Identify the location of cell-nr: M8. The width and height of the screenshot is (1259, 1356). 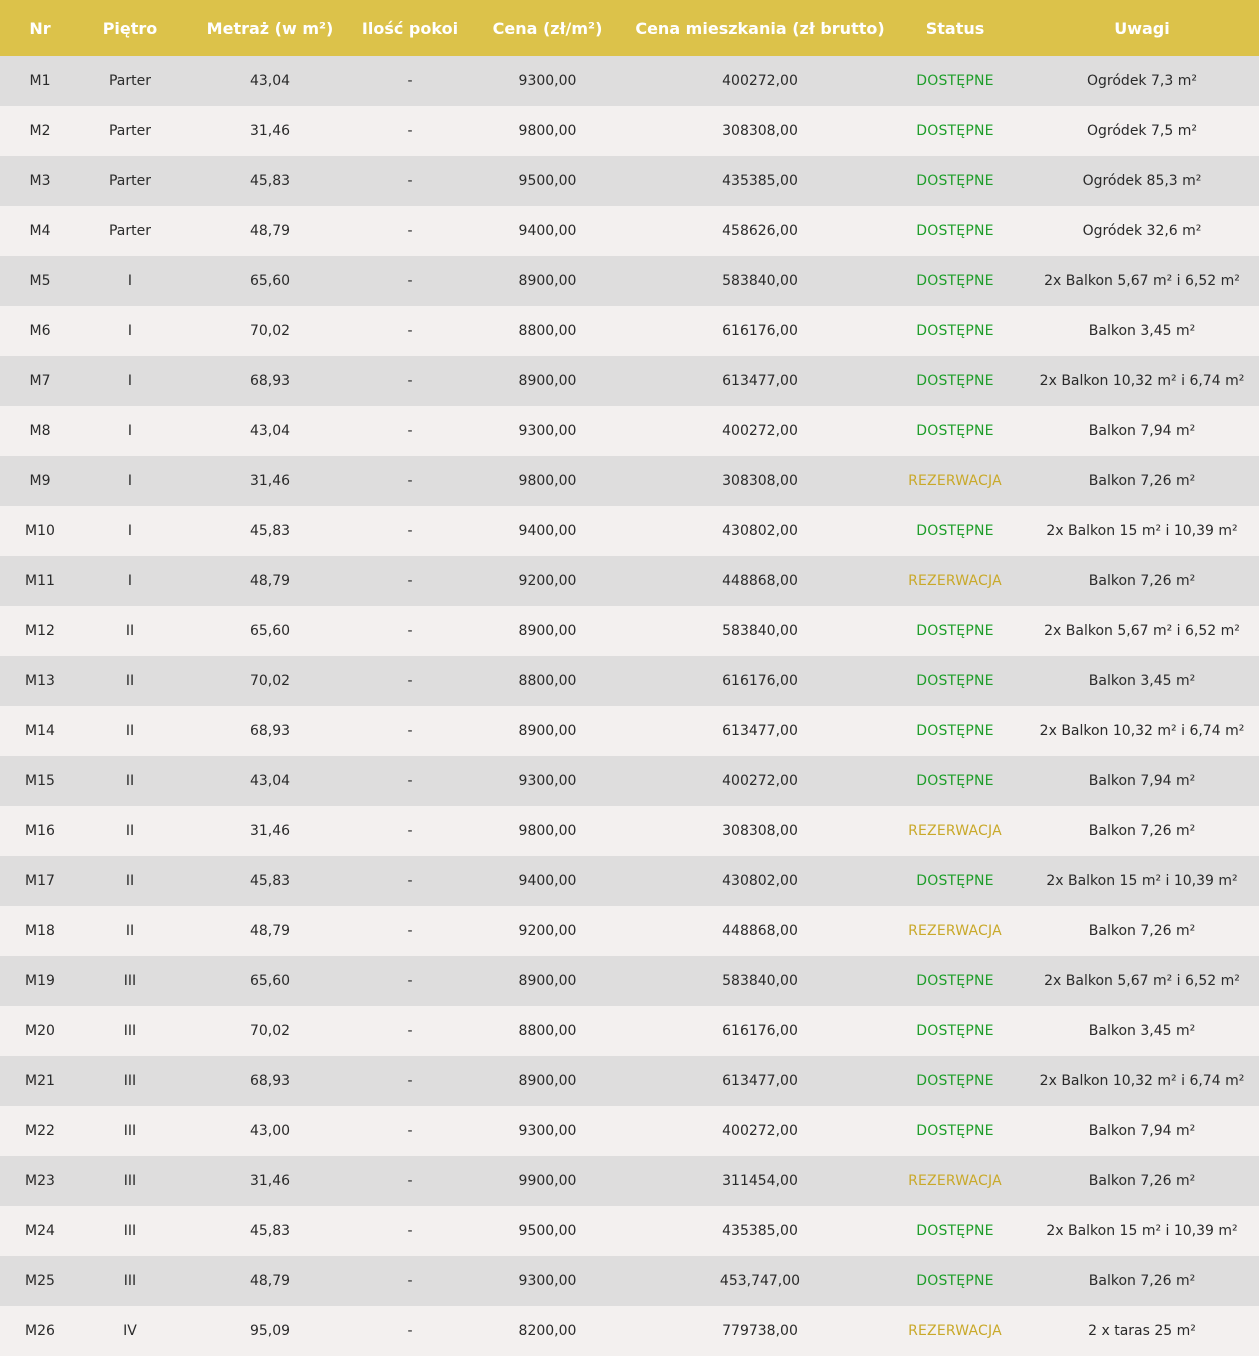
(40, 431).